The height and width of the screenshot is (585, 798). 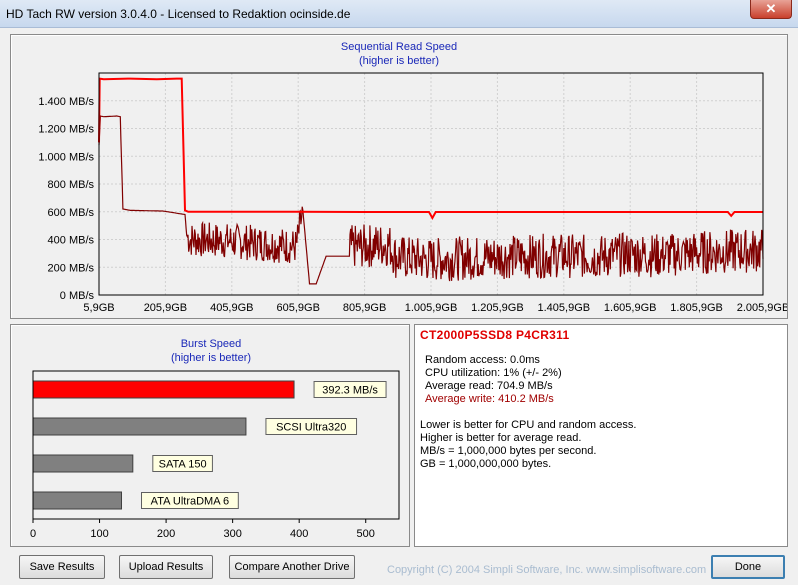 I want to click on x-tick-label: 300, so click(x=232, y=534).